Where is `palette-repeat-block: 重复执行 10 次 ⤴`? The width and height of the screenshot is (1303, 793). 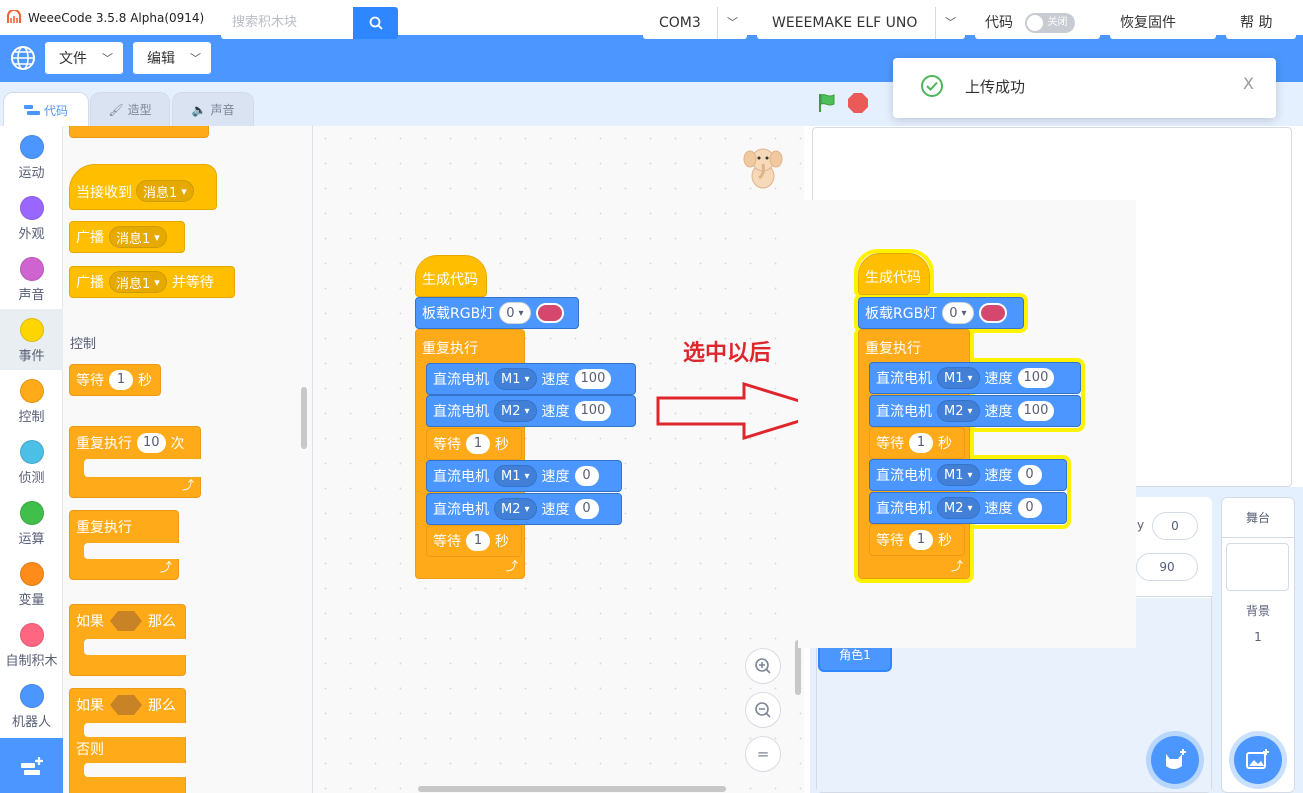
palette-repeat-block: 重复执行 10 次 ⤴ is located at coordinates (135, 462).